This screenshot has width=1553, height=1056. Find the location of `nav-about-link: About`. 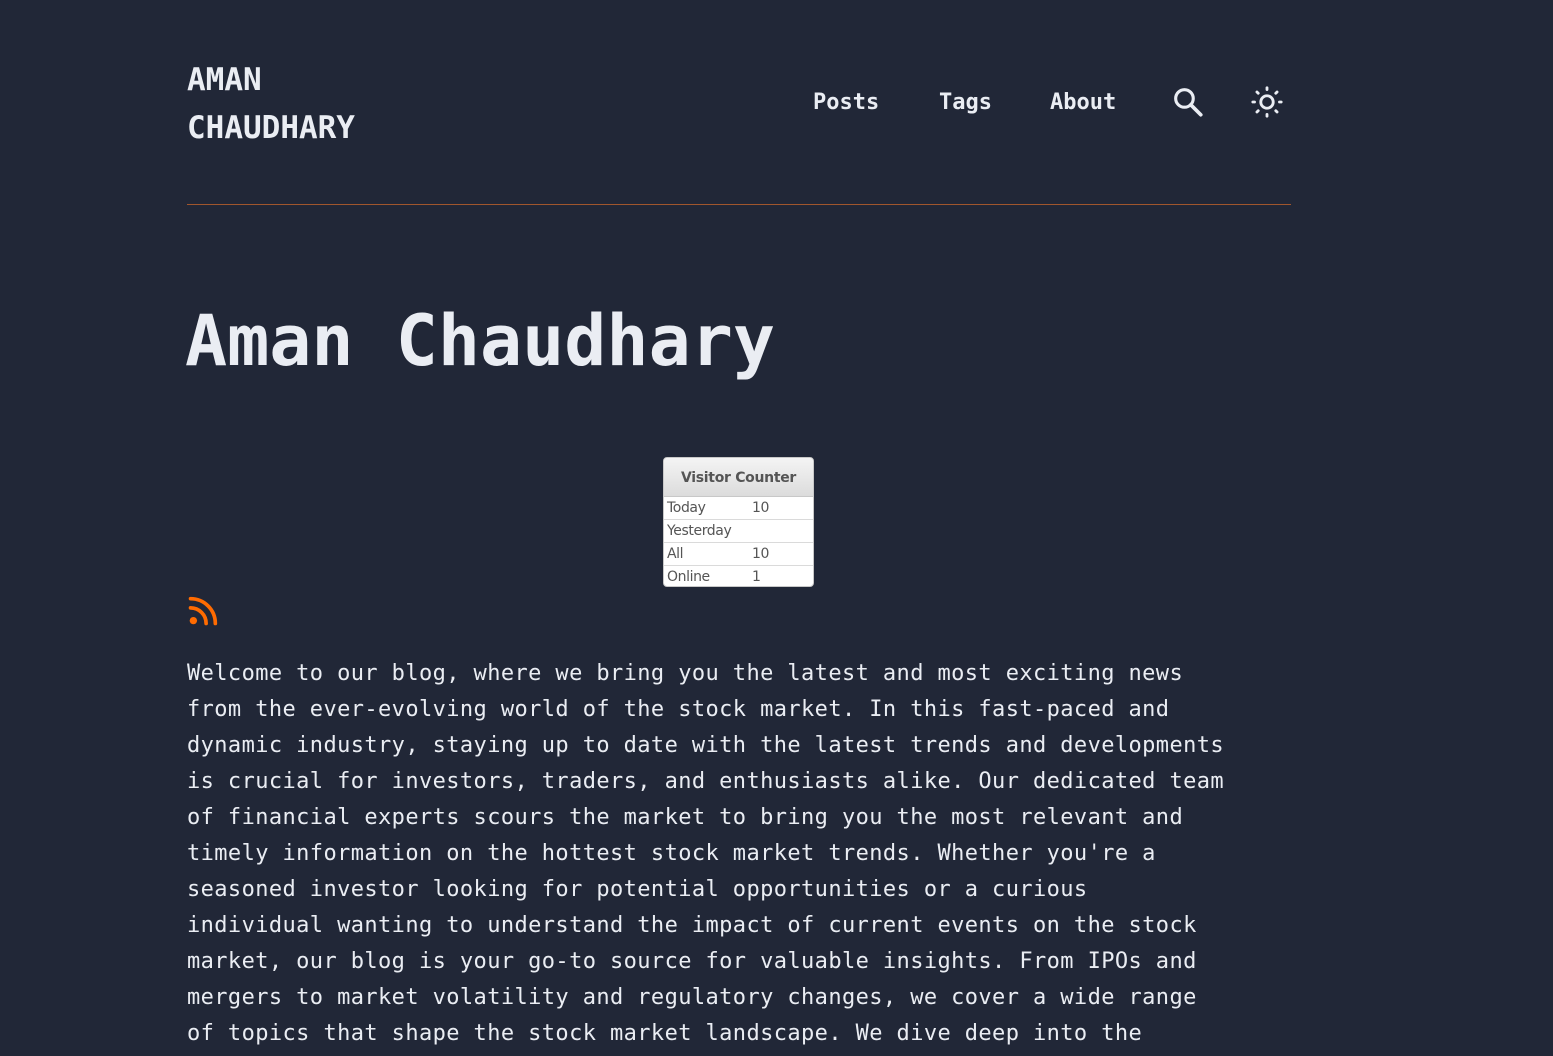

nav-about-link: About is located at coordinates (1083, 103).